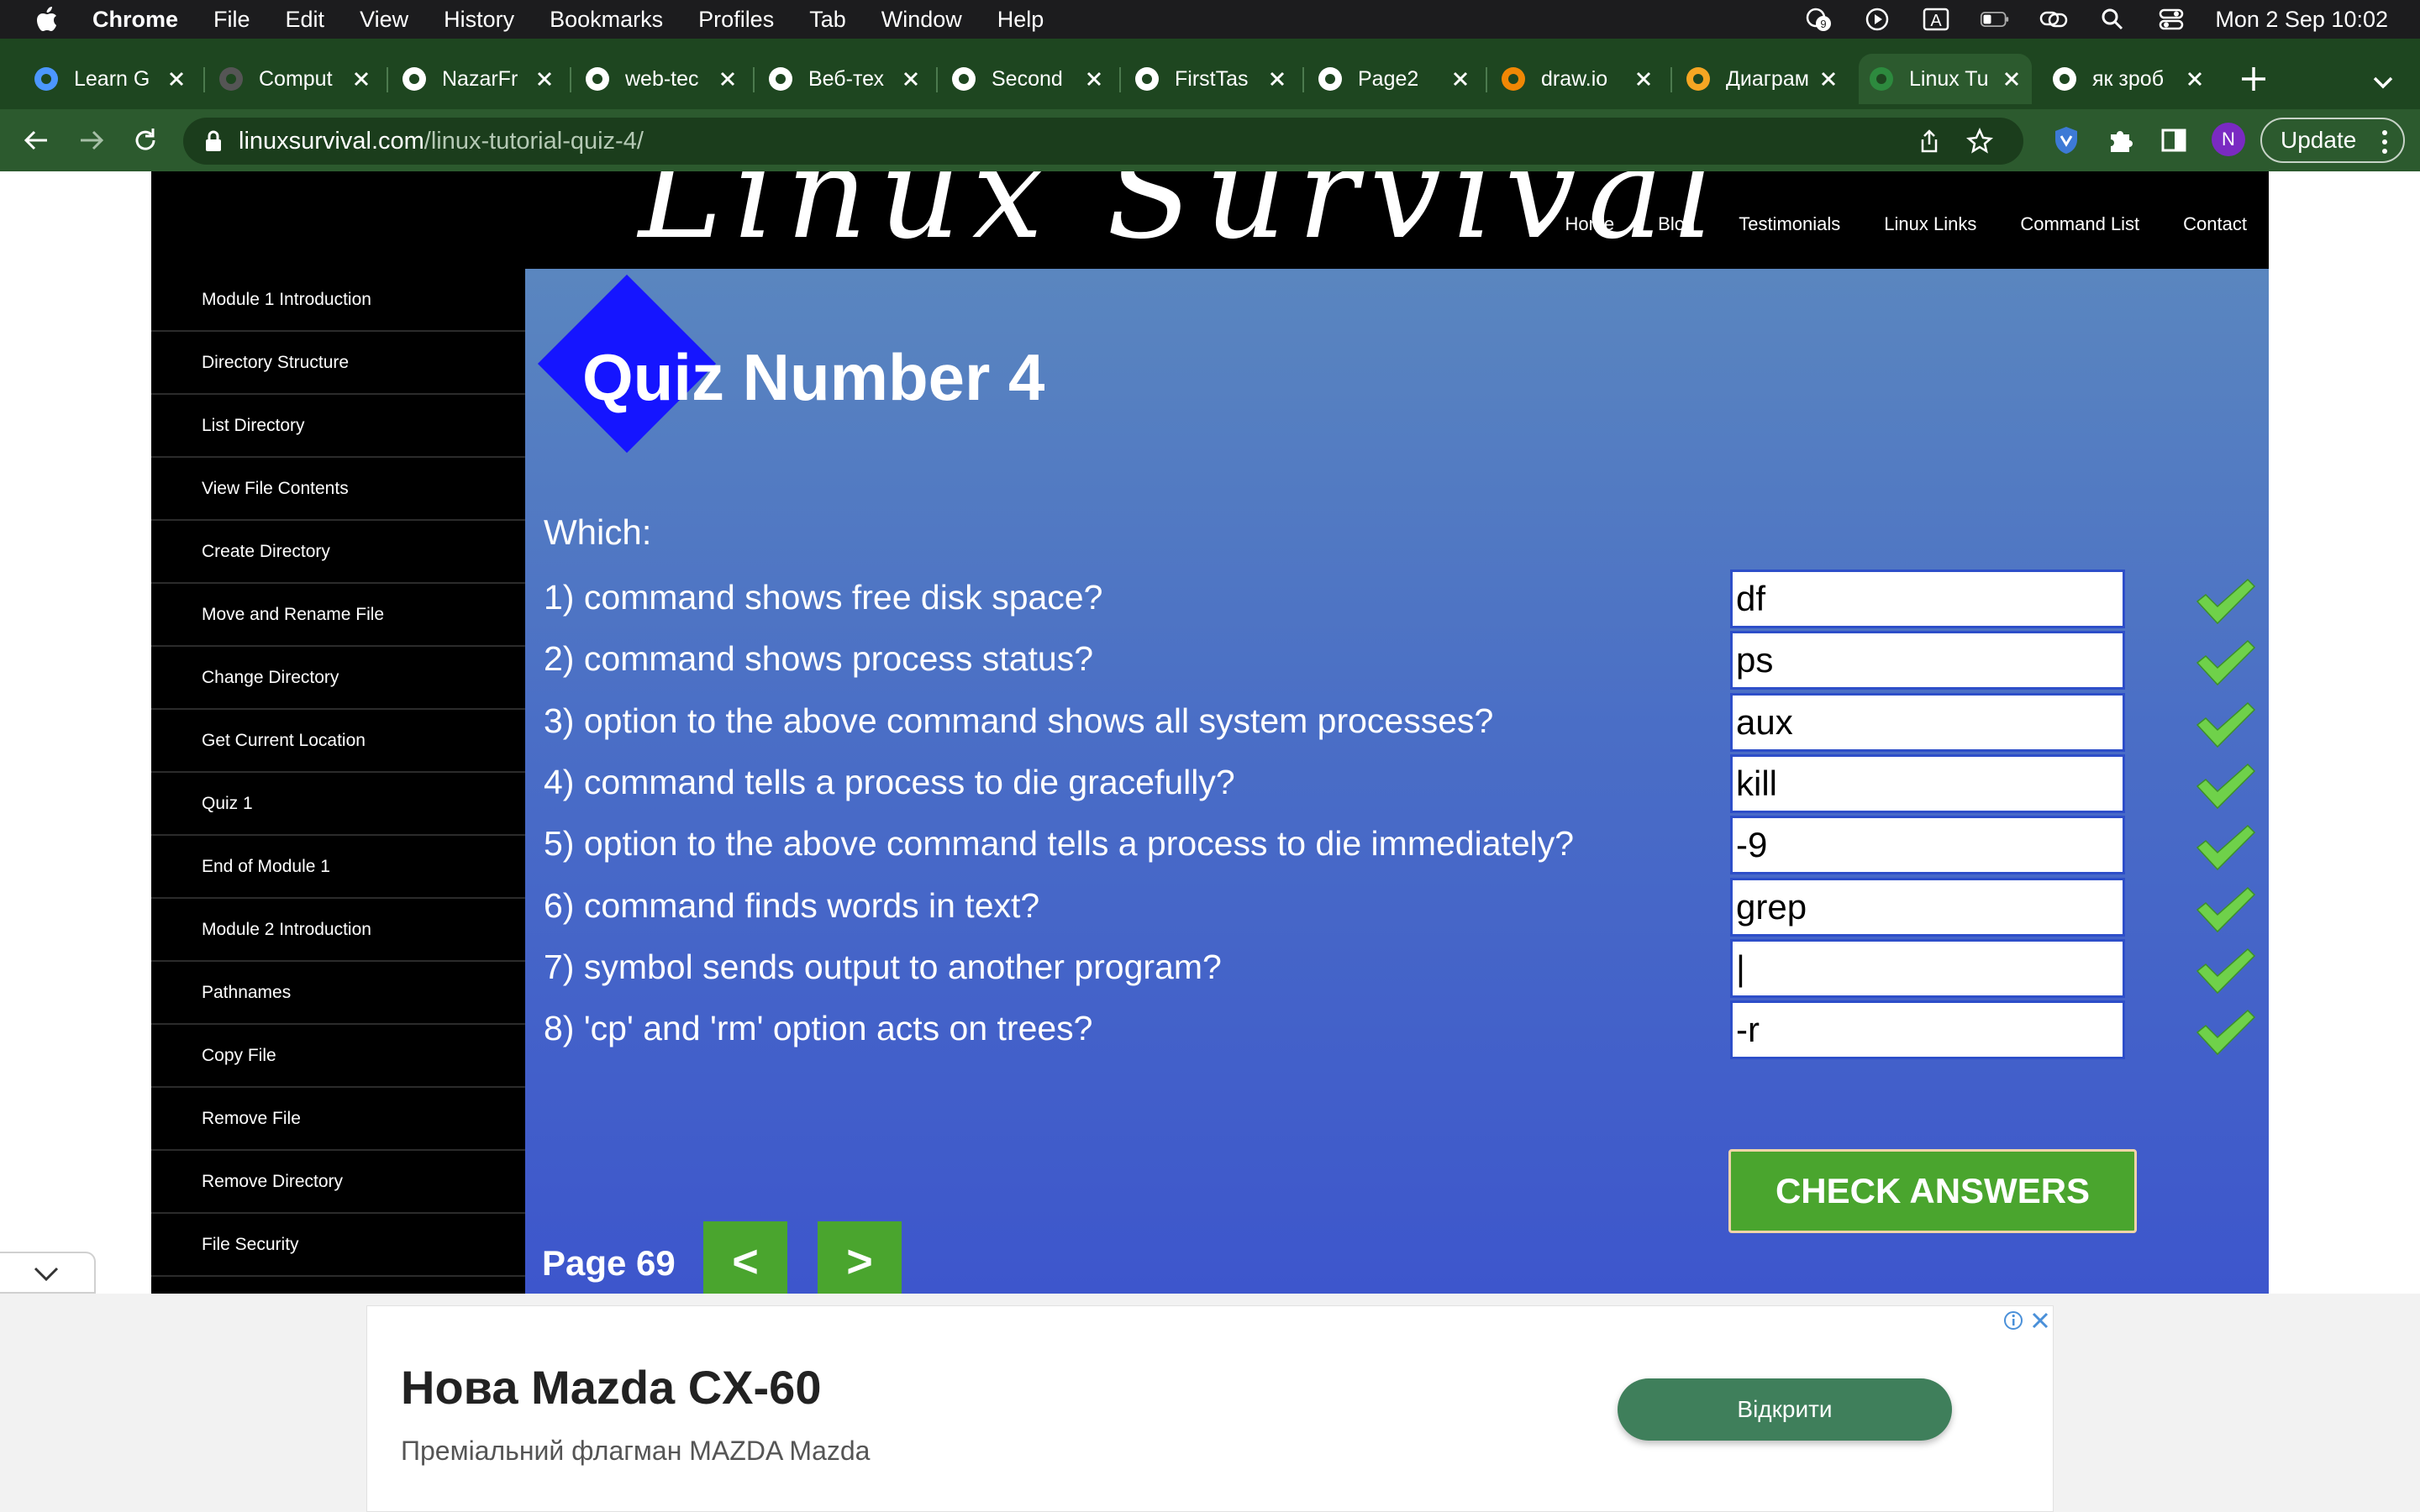 Image resolution: width=2420 pixels, height=1512 pixels. I want to click on battery-icon, so click(1995, 19).